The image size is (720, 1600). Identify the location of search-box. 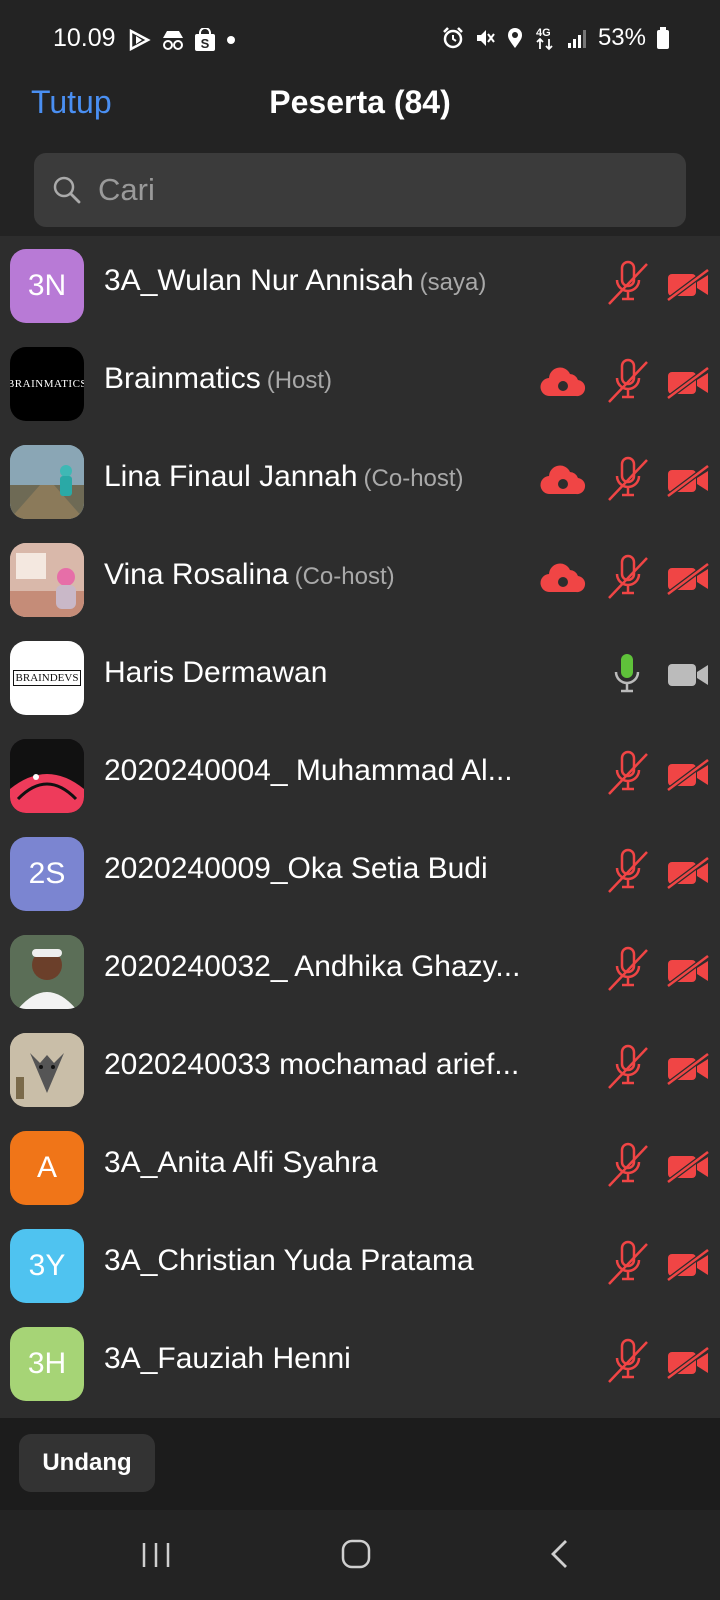
(360, 190).